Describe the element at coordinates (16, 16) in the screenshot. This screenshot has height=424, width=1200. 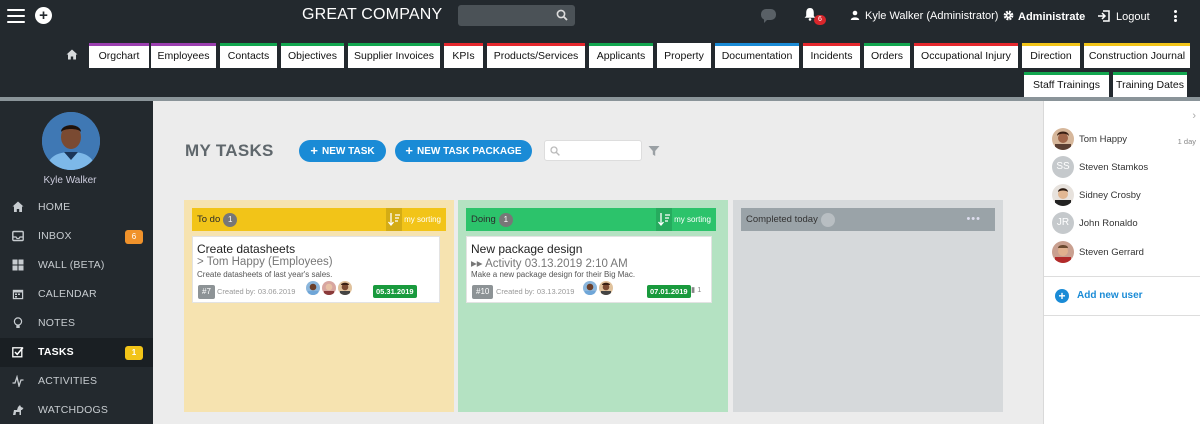
I see `menu-icon` at that location.